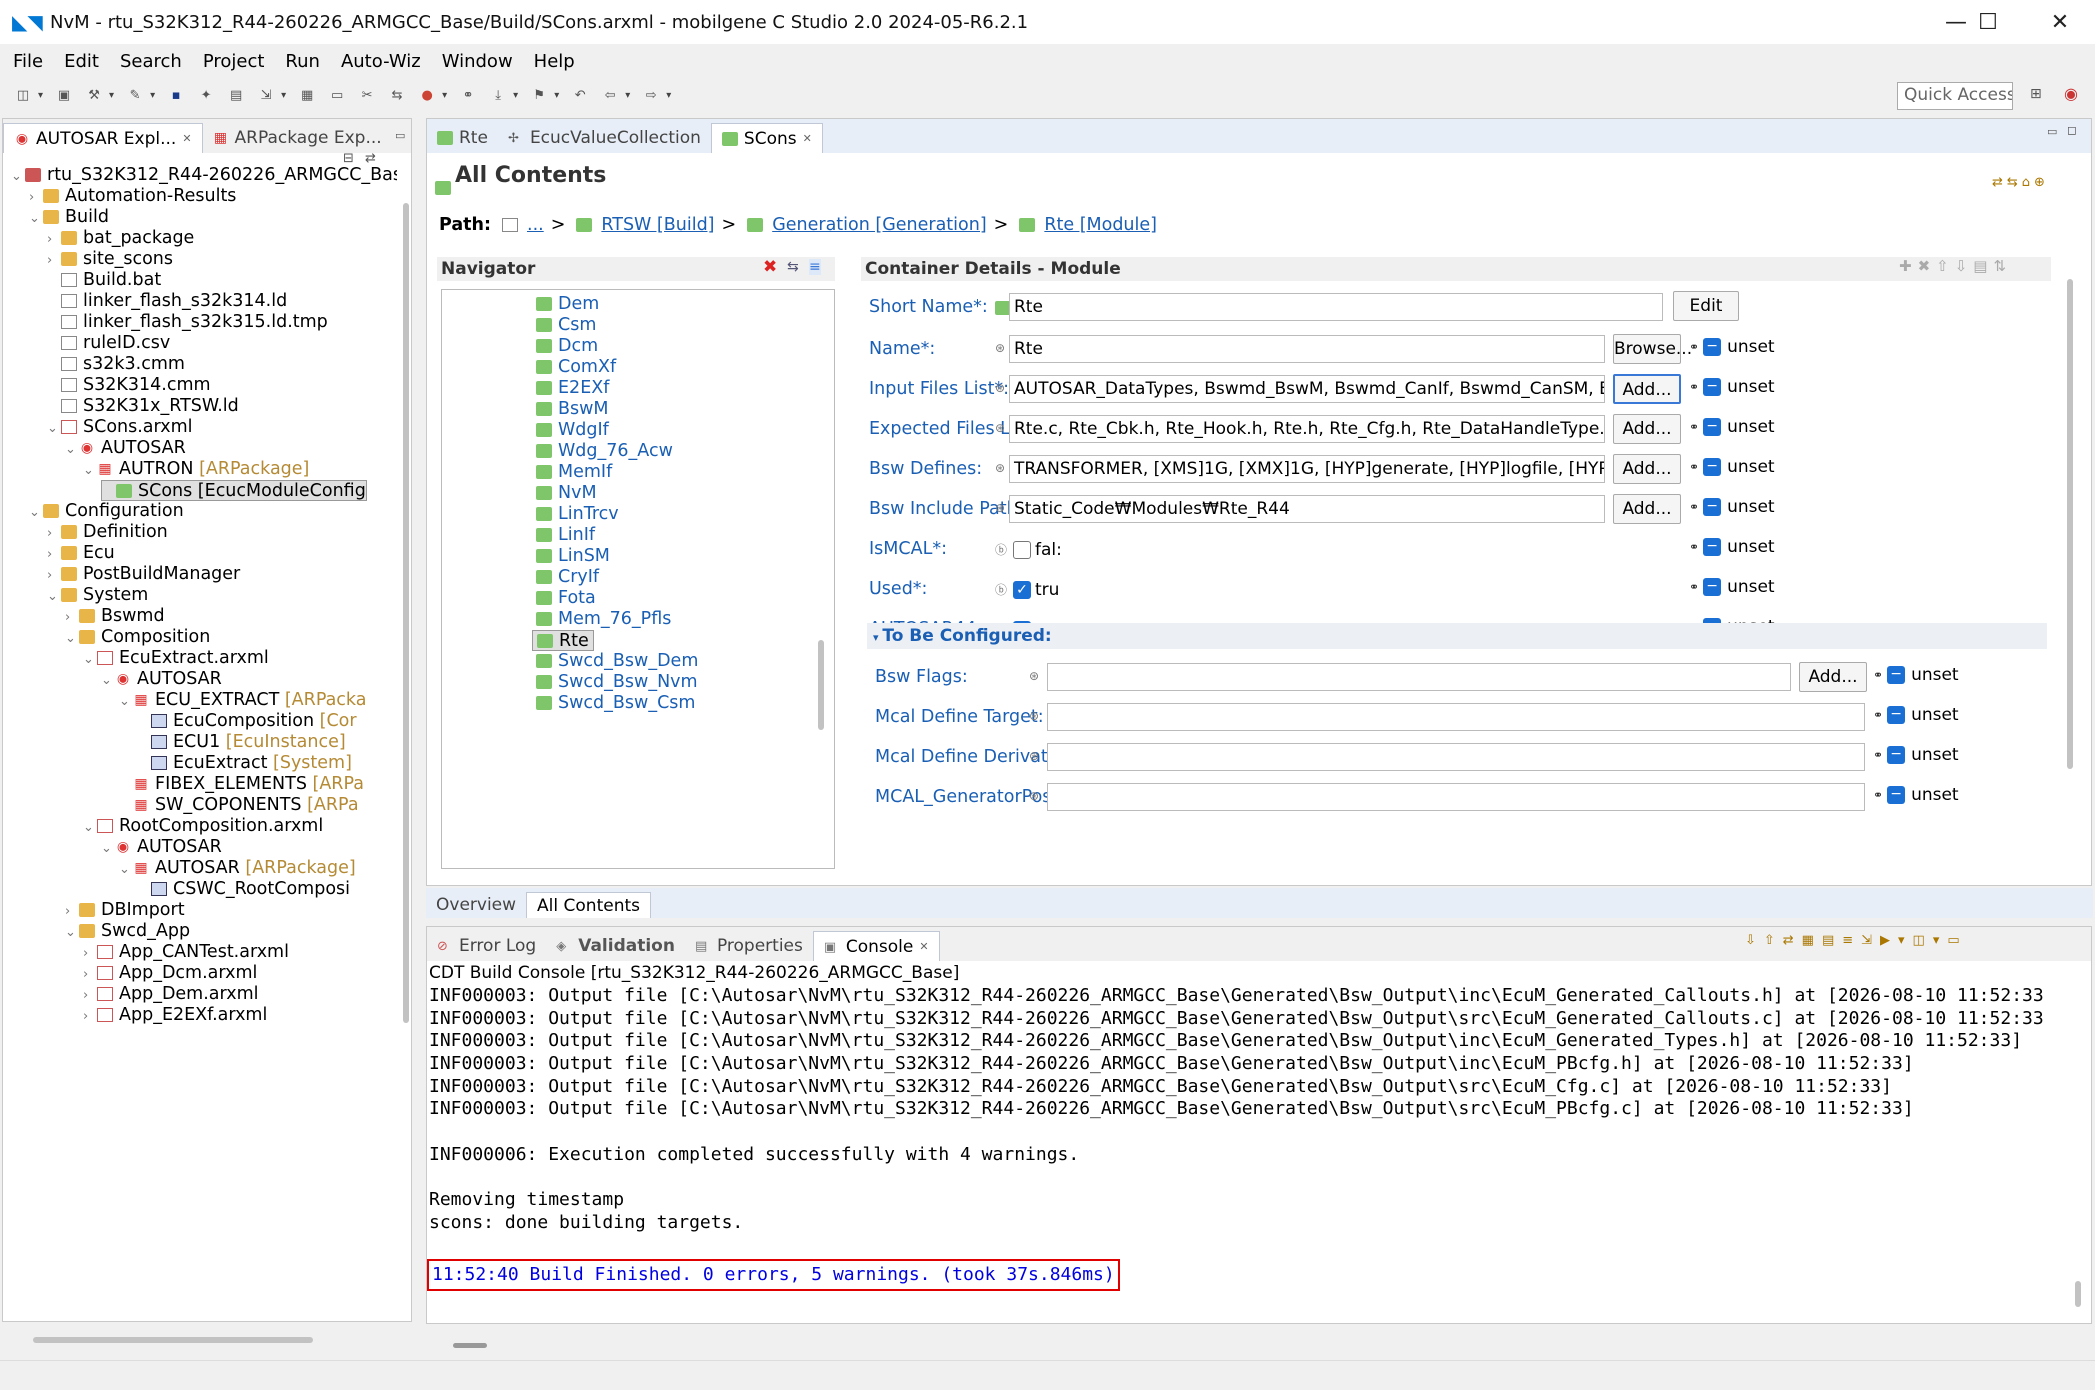 This screenshot has height=1390, width=2095. What do you see at coordinates (462, 138) in the screenshot?
I see `tab-rte: Rte` at bounding box center [462, 138].